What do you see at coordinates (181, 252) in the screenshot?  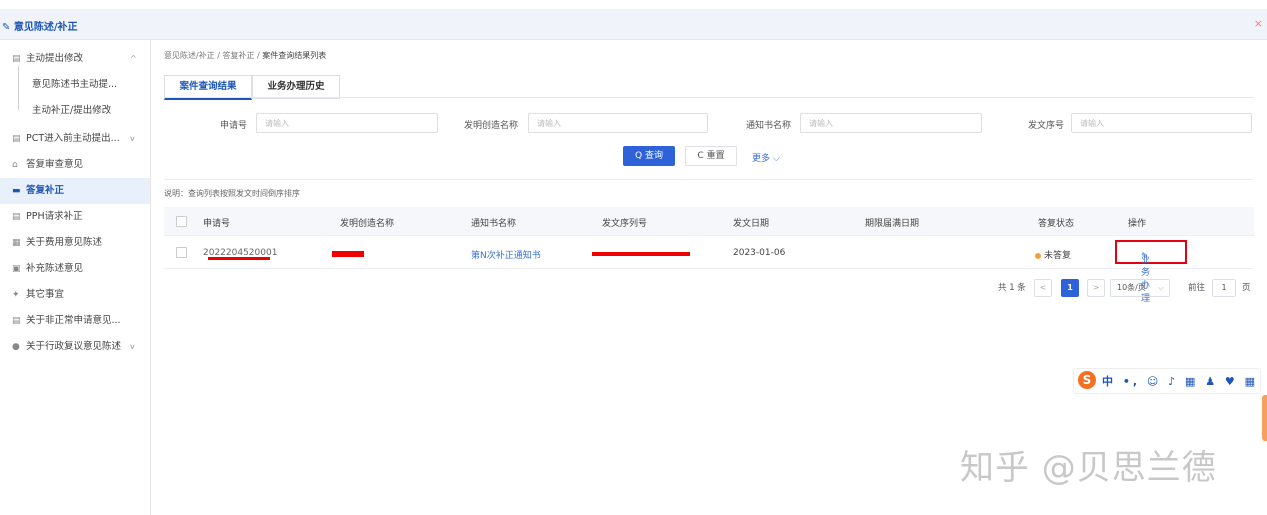 I see `row-checkbox` at bounding box center [181, 252].